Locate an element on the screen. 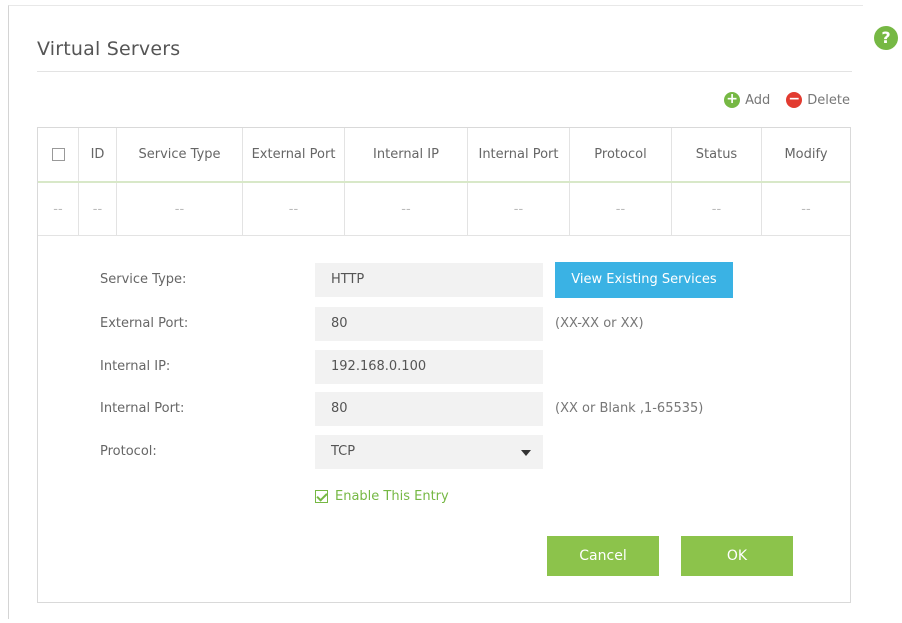  enable-entry-label: Enable This Entry is located at coordinates (392, 496).